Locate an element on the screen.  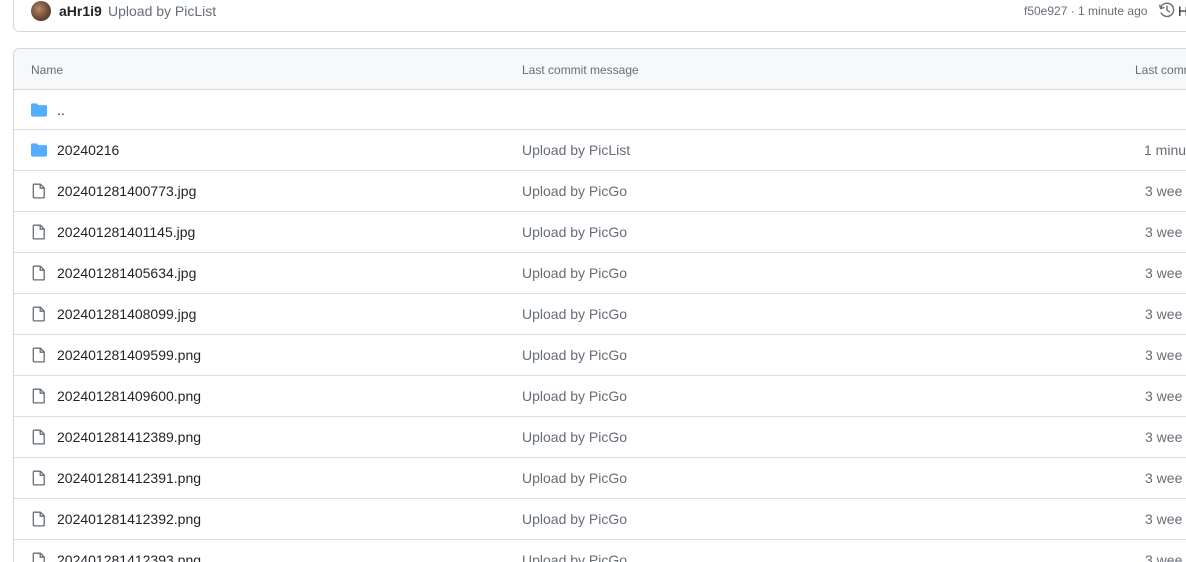
commit-author: aHr1i9 is located at coordinates (80, 11).